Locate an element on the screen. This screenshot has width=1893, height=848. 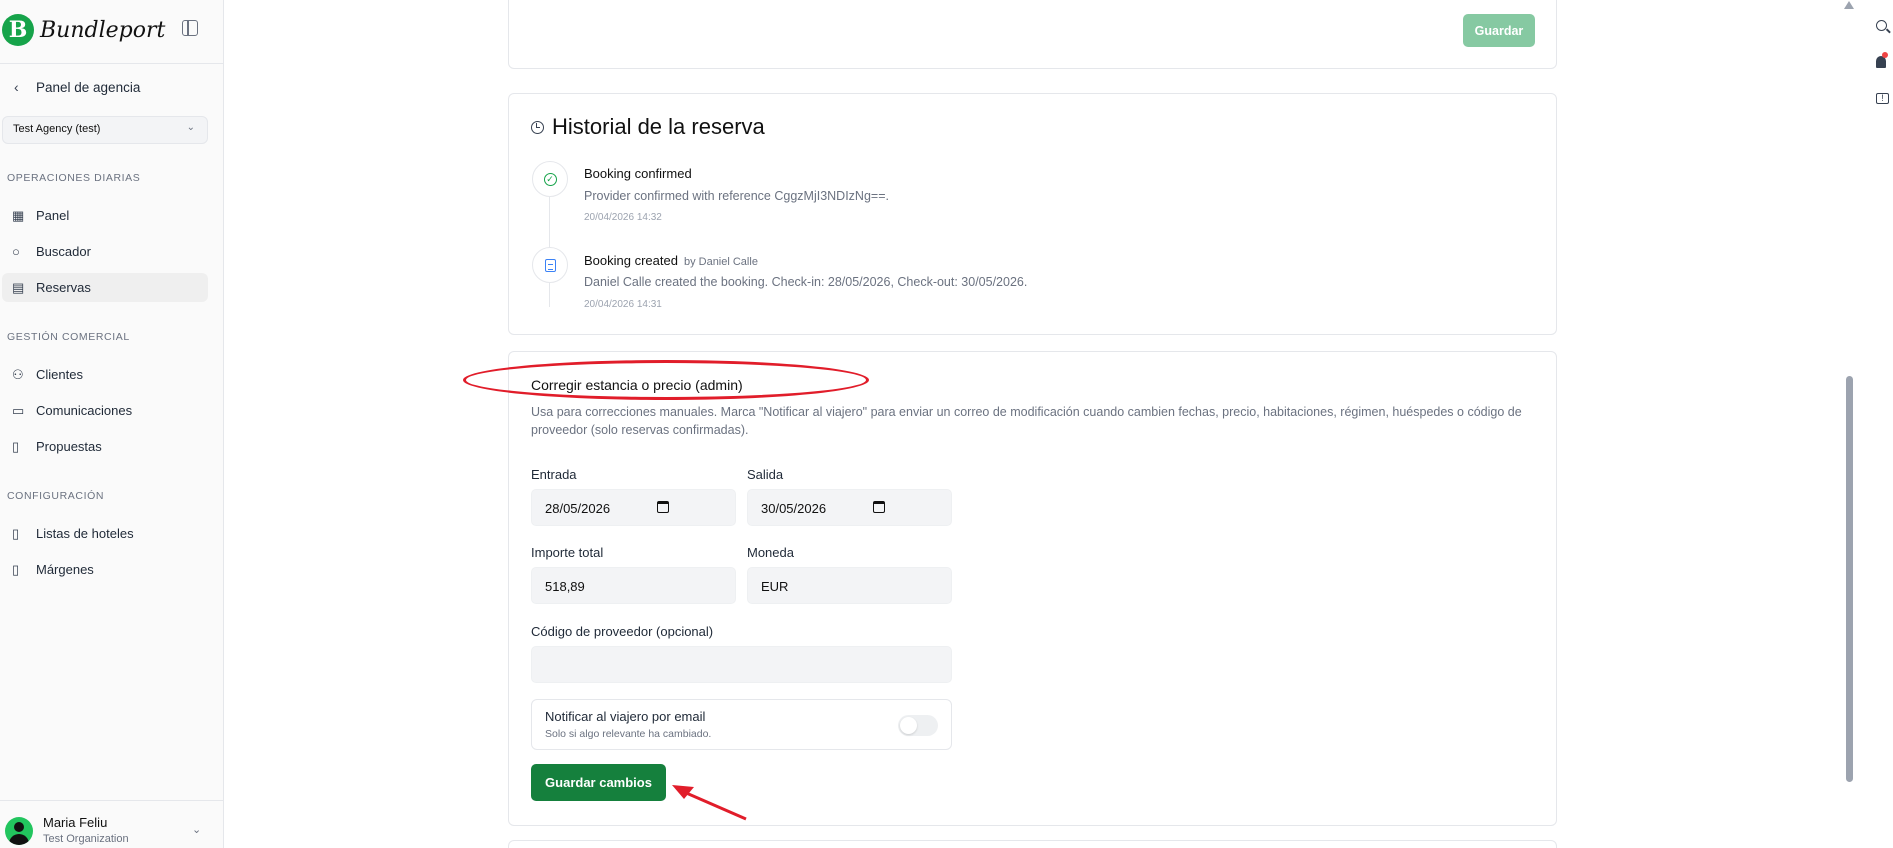
check-circle-icon: ✓ is located at coordinates (550, 179).